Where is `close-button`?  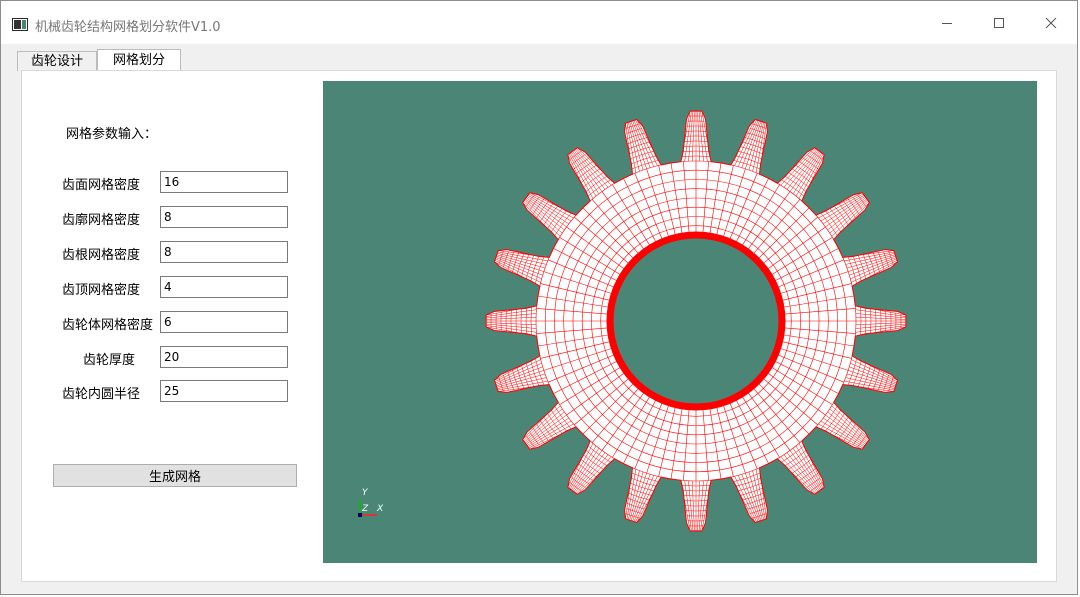
close-button is located at coordinates (1051, 22).